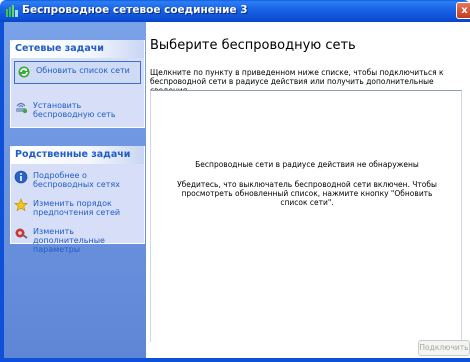  I want to click on change-advanced-settings-task: Изменить дополнительные параметры, so click(77, 240).